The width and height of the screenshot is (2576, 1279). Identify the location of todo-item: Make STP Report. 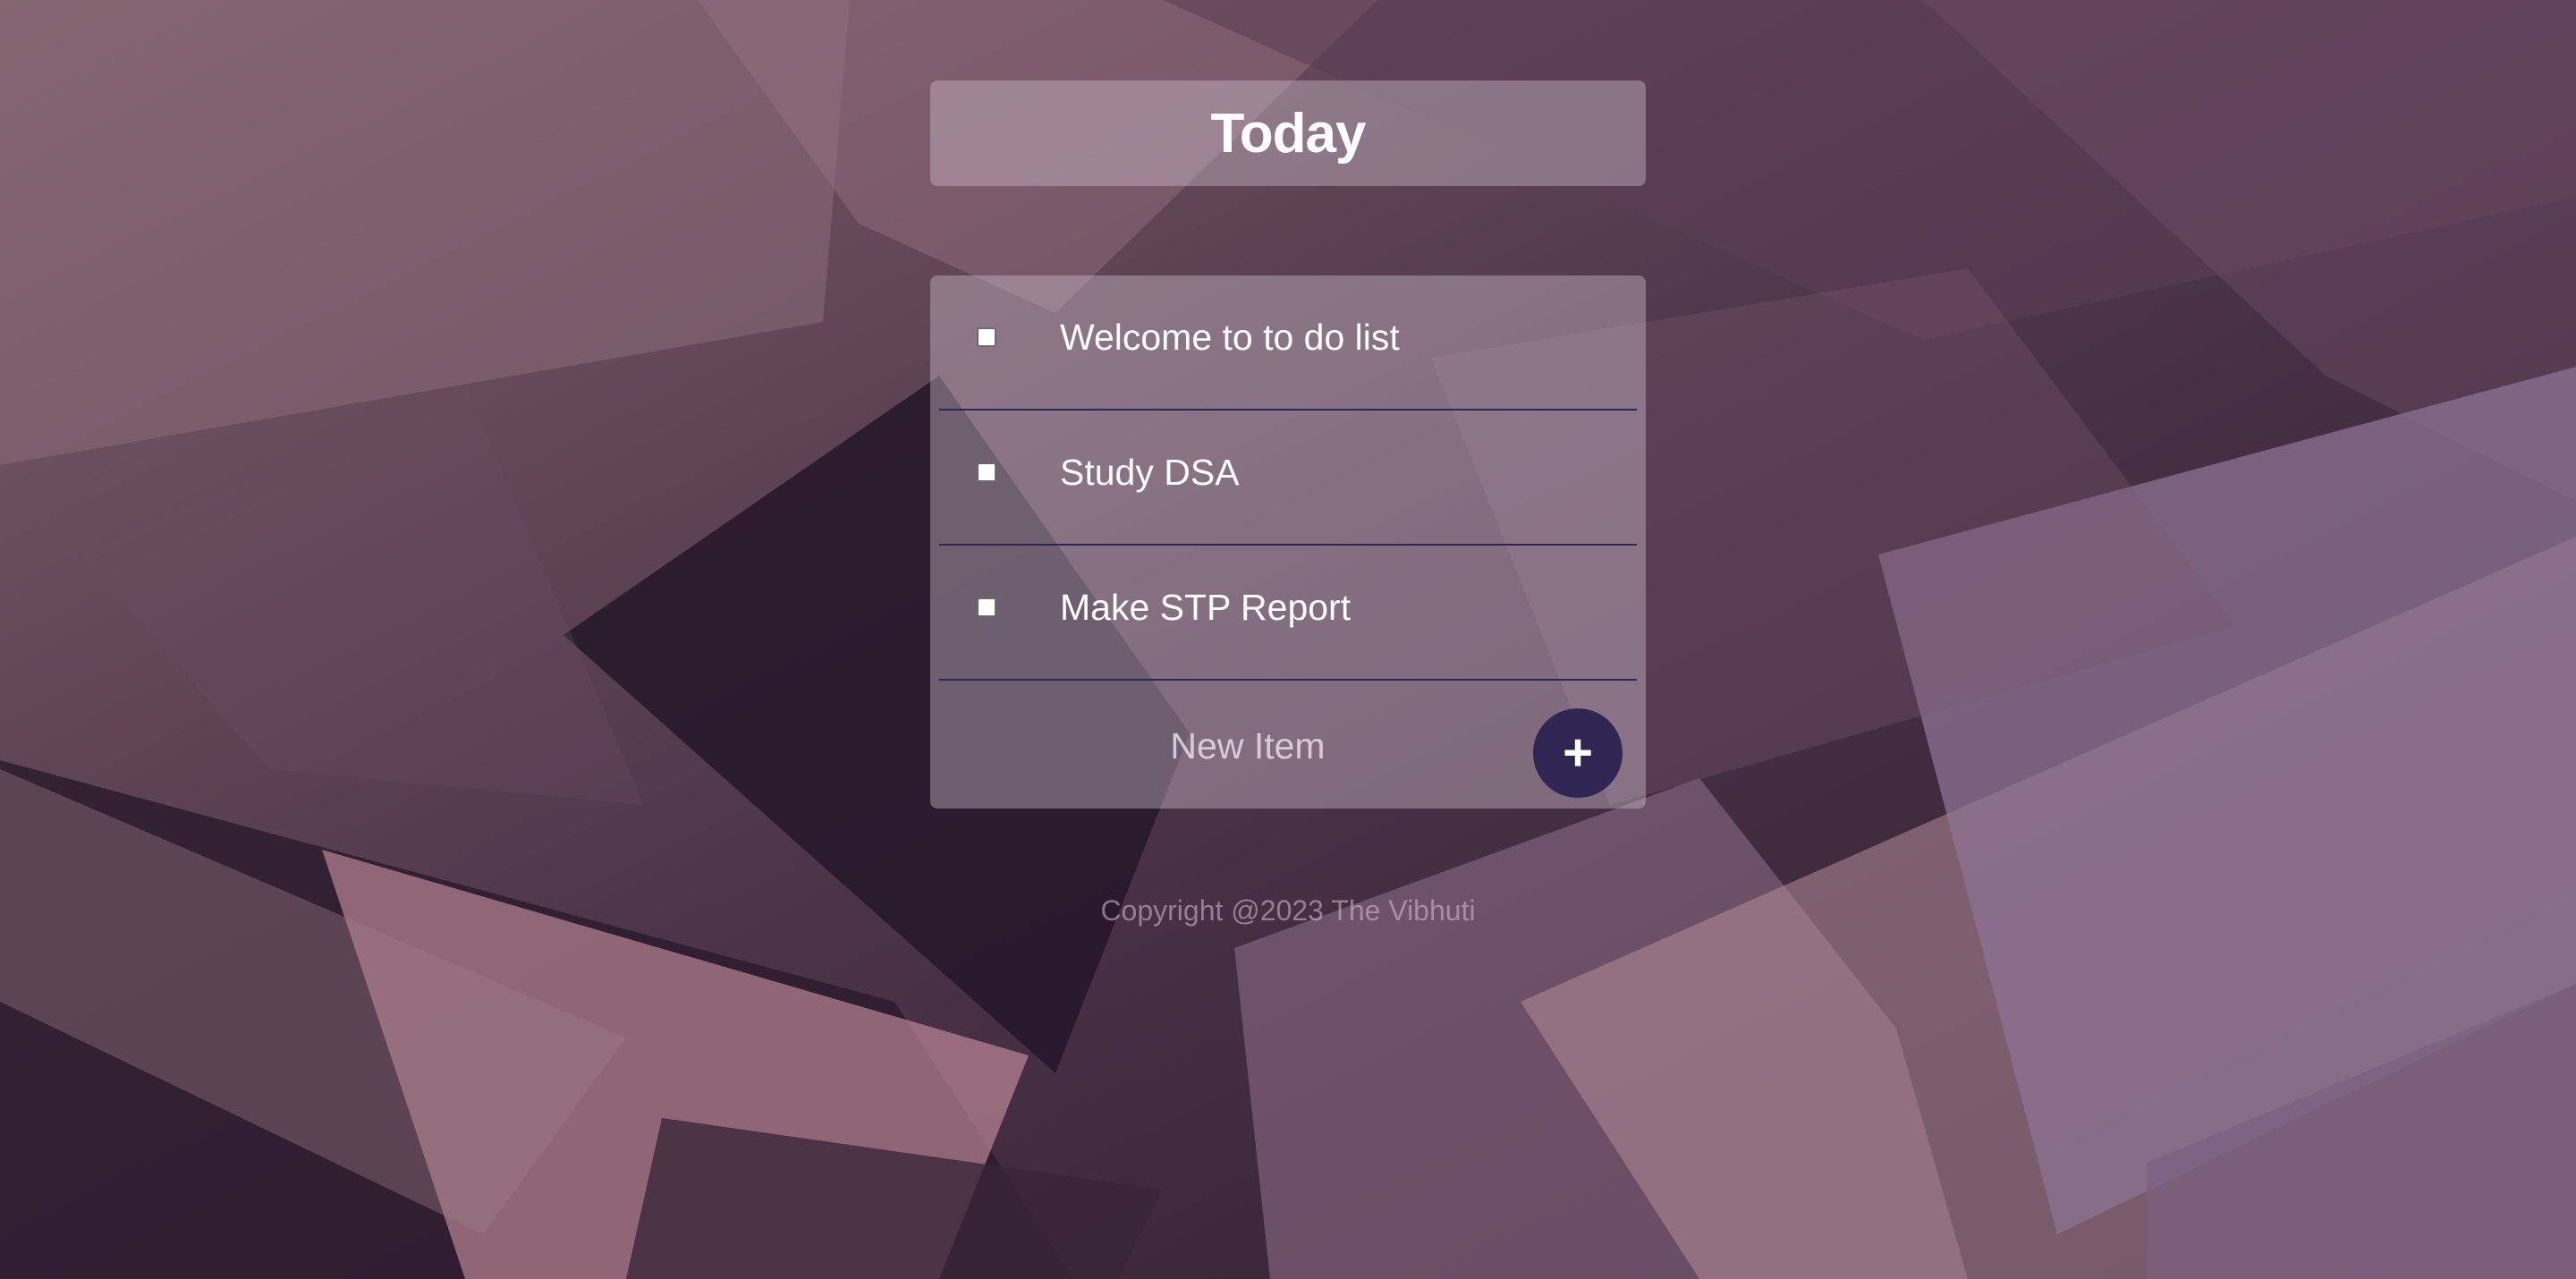
(1288, 614).